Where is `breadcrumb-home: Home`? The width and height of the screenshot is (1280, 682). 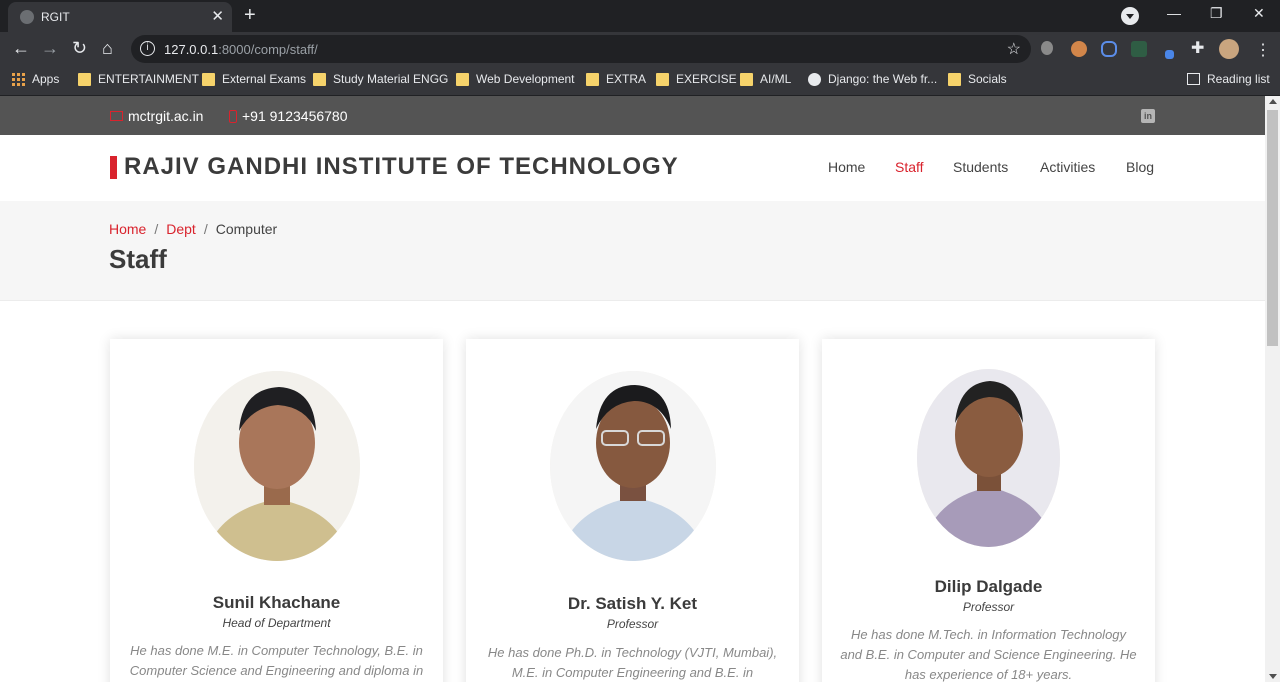 breadcrumb-home: Home is located at coordinates (127, 229).